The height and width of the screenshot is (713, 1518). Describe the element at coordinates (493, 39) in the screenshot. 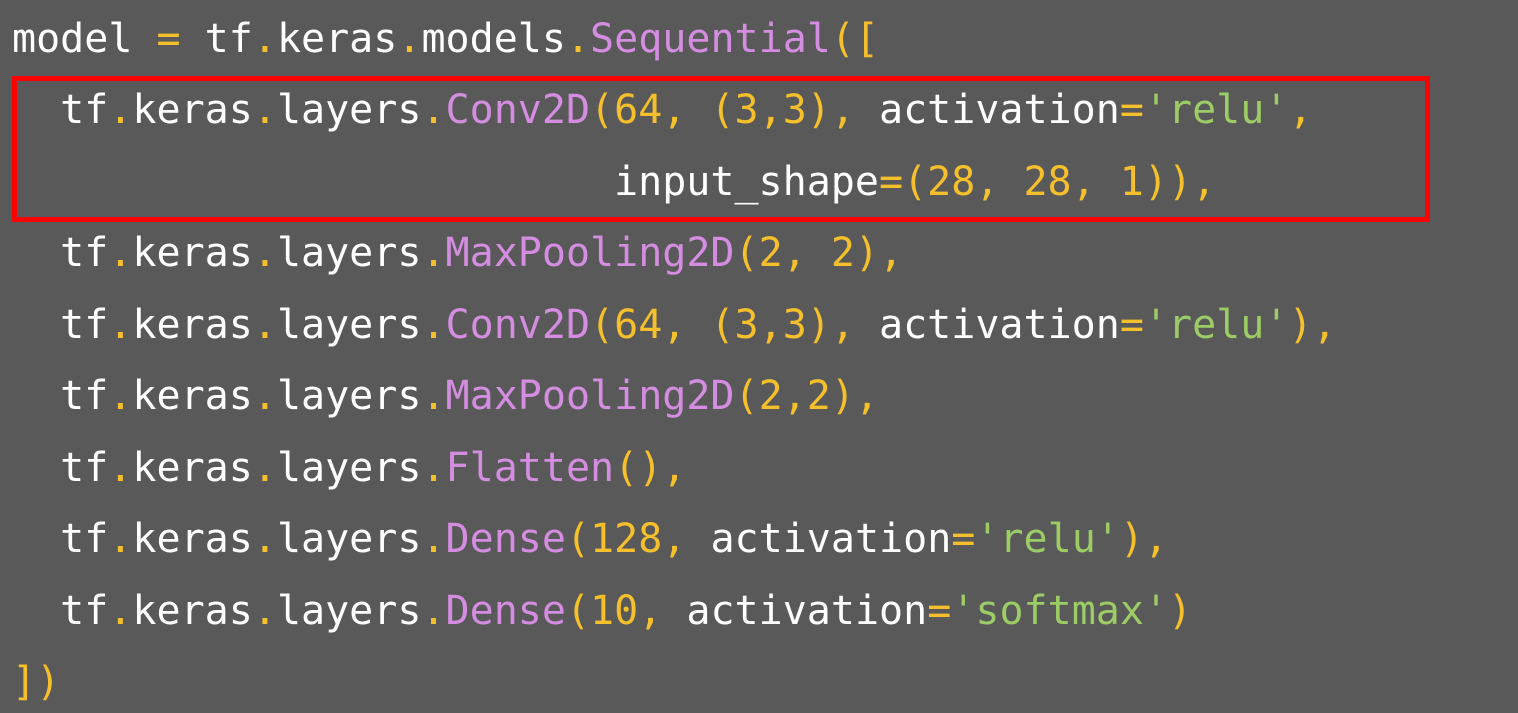

I see `code-token-plain: models` at that location.